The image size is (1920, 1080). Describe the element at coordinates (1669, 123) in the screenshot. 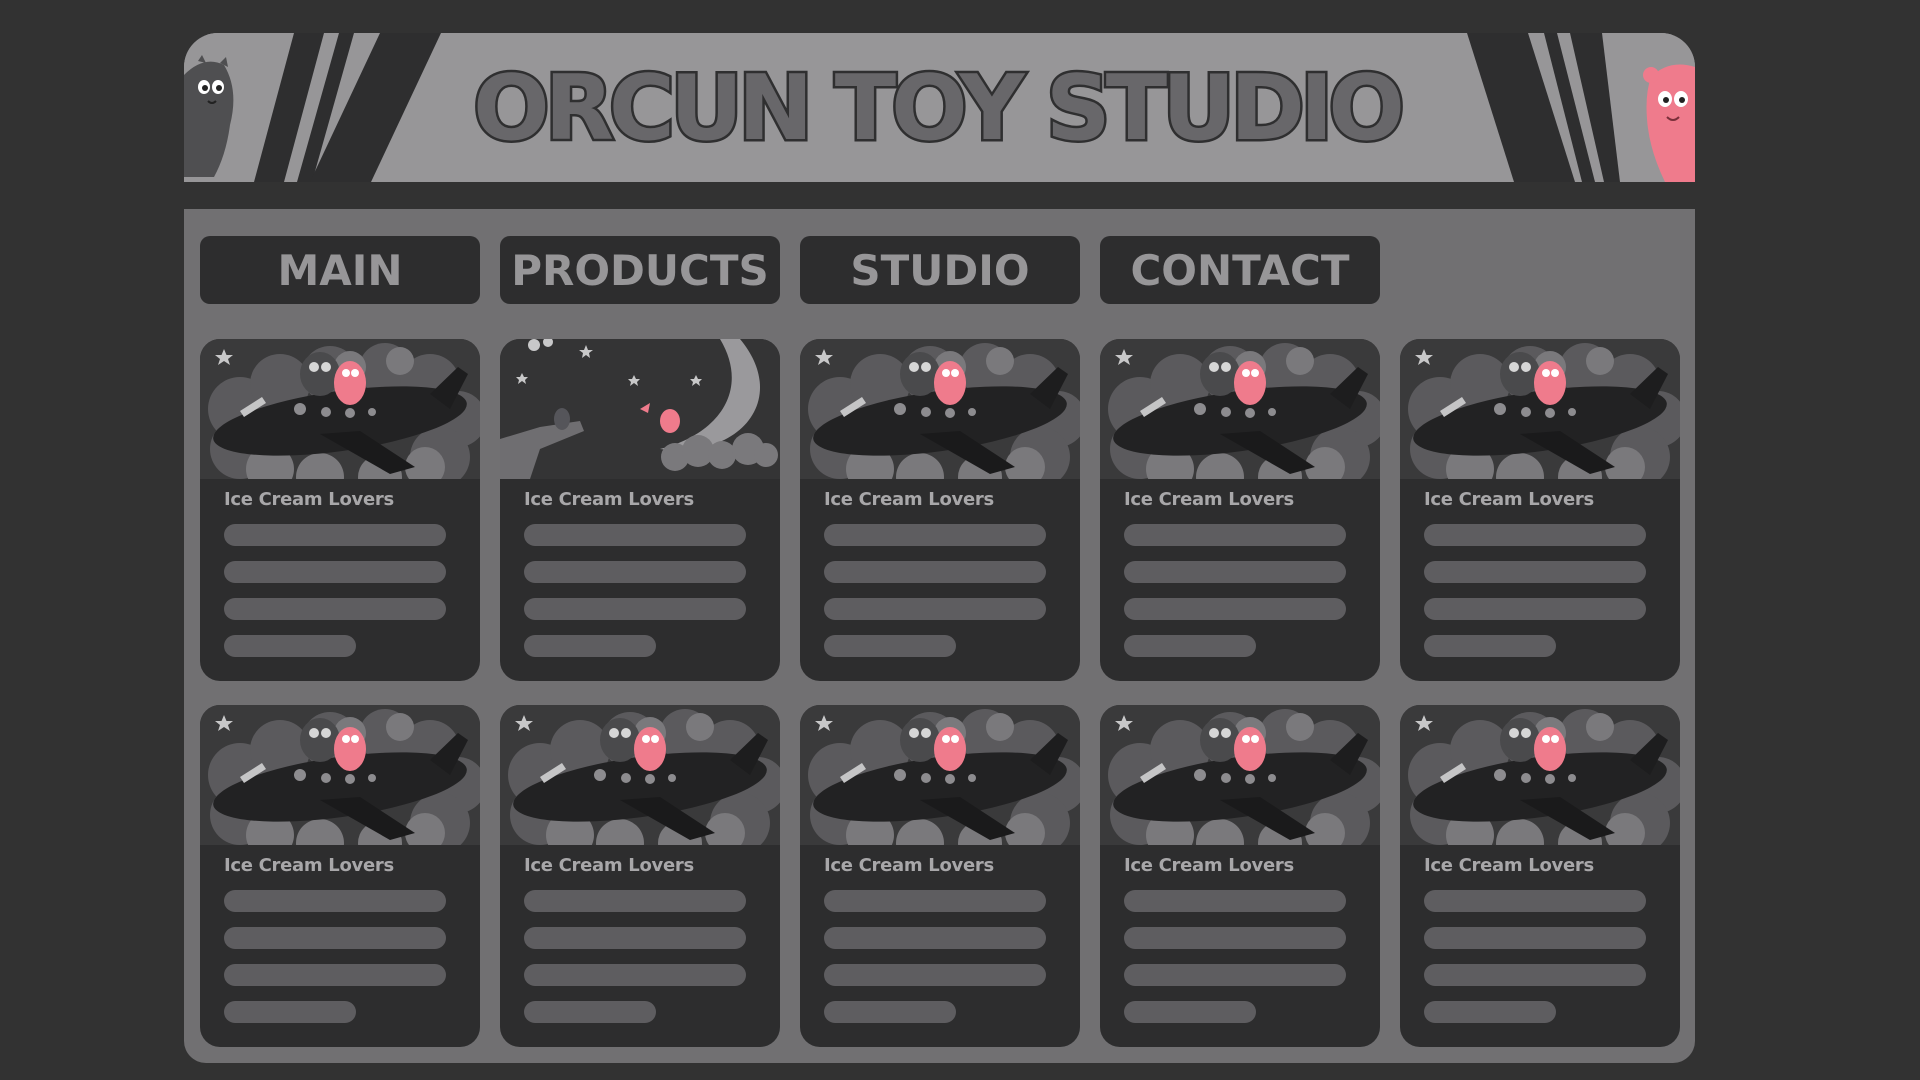

I see `pink-monster-icon` at that location.